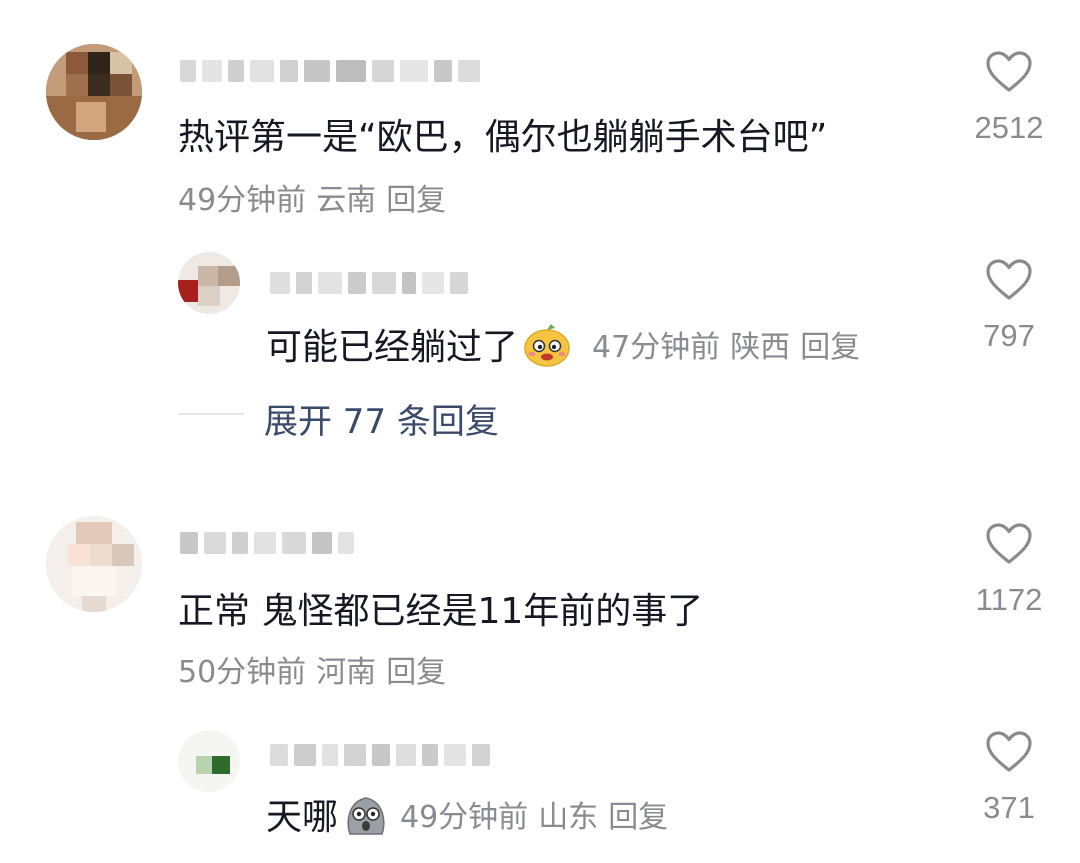 The width and height of the screenshot is (1080, 863). What do you see at coordinates (392, 347) in the screenshot?
I see `reply-text: 可能已经躺过了` at bounding box center [392, 347].